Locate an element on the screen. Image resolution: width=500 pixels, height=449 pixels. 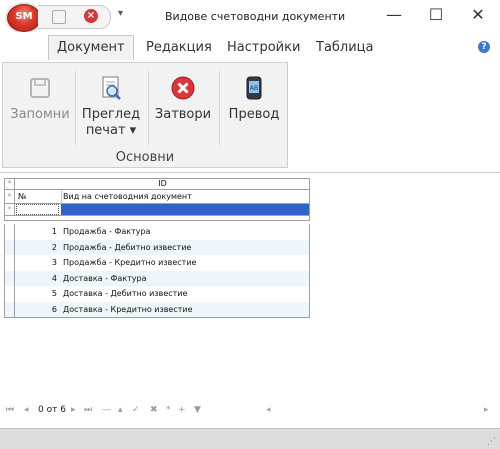
move-up-button: ▴ is located at coordinates (120, 410).